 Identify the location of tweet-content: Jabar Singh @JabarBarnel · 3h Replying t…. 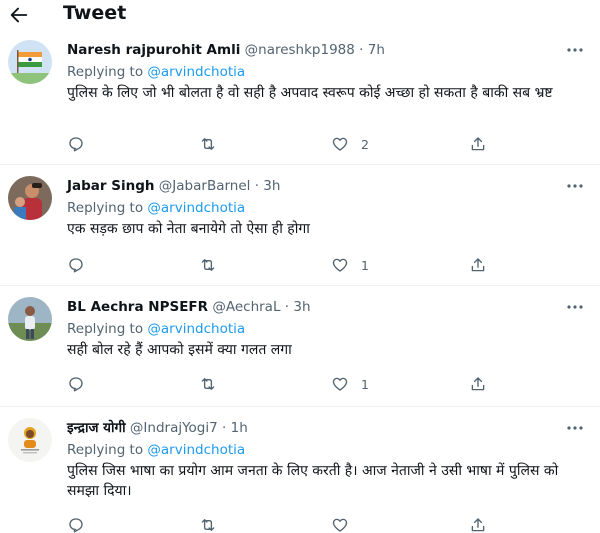
(324, 207).